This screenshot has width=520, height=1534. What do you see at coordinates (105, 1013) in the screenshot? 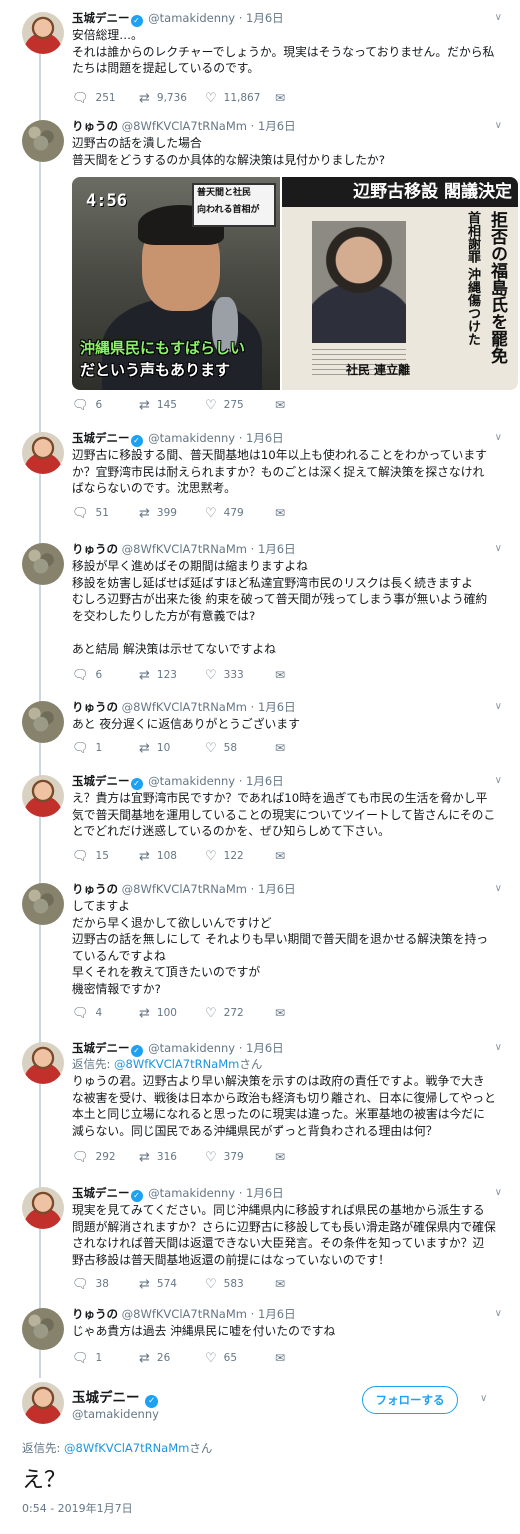
I see `reply-button: 🗨 4` at bounding box center [105, 1013].